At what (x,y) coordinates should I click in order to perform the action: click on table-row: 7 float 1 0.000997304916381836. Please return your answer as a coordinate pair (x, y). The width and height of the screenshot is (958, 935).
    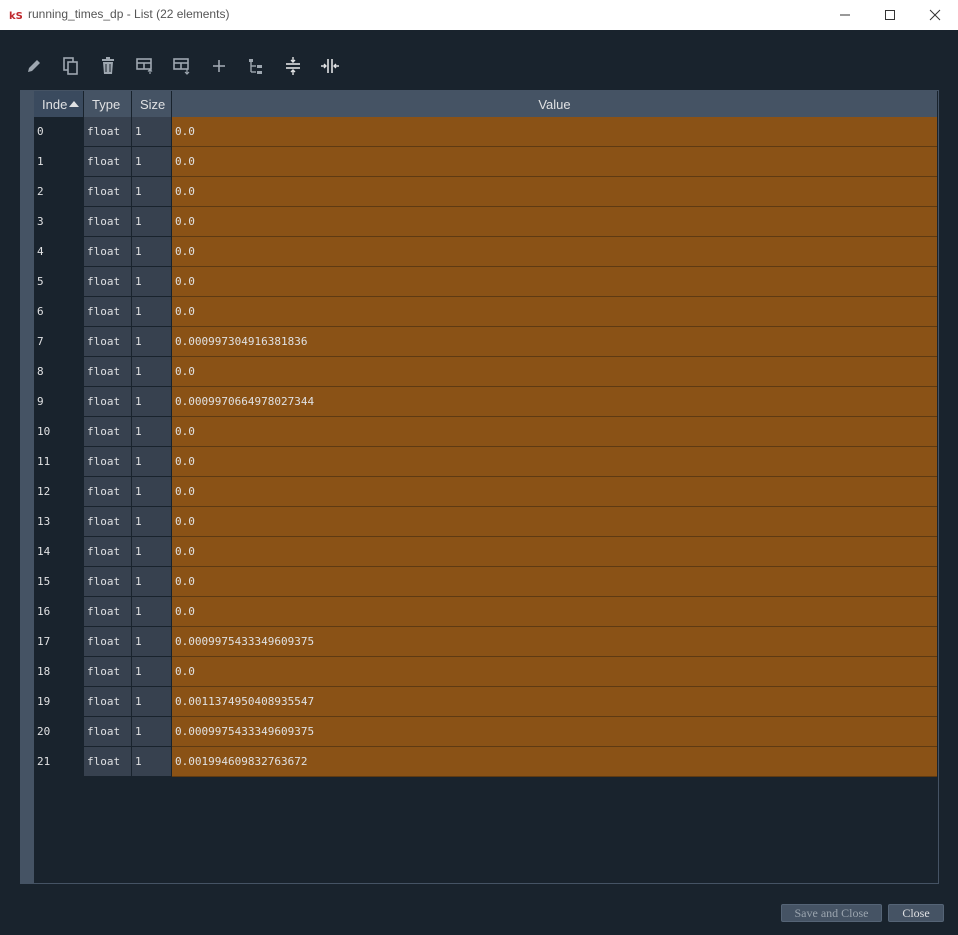
    Looking at the image, I should click on (479, 342).